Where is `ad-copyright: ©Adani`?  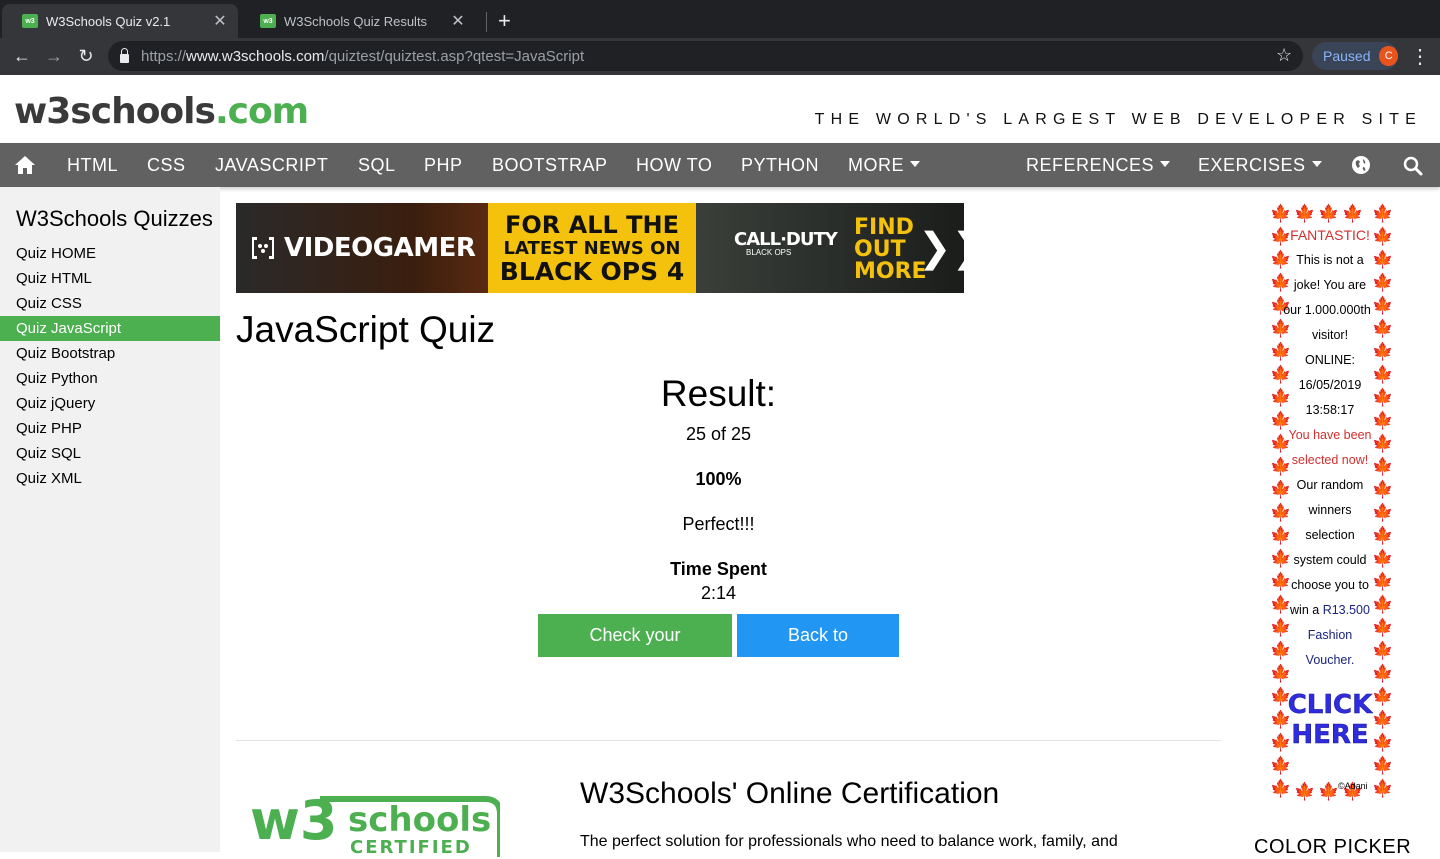
ad-copyright: ©Adani is located at coordinates (1353, 786).